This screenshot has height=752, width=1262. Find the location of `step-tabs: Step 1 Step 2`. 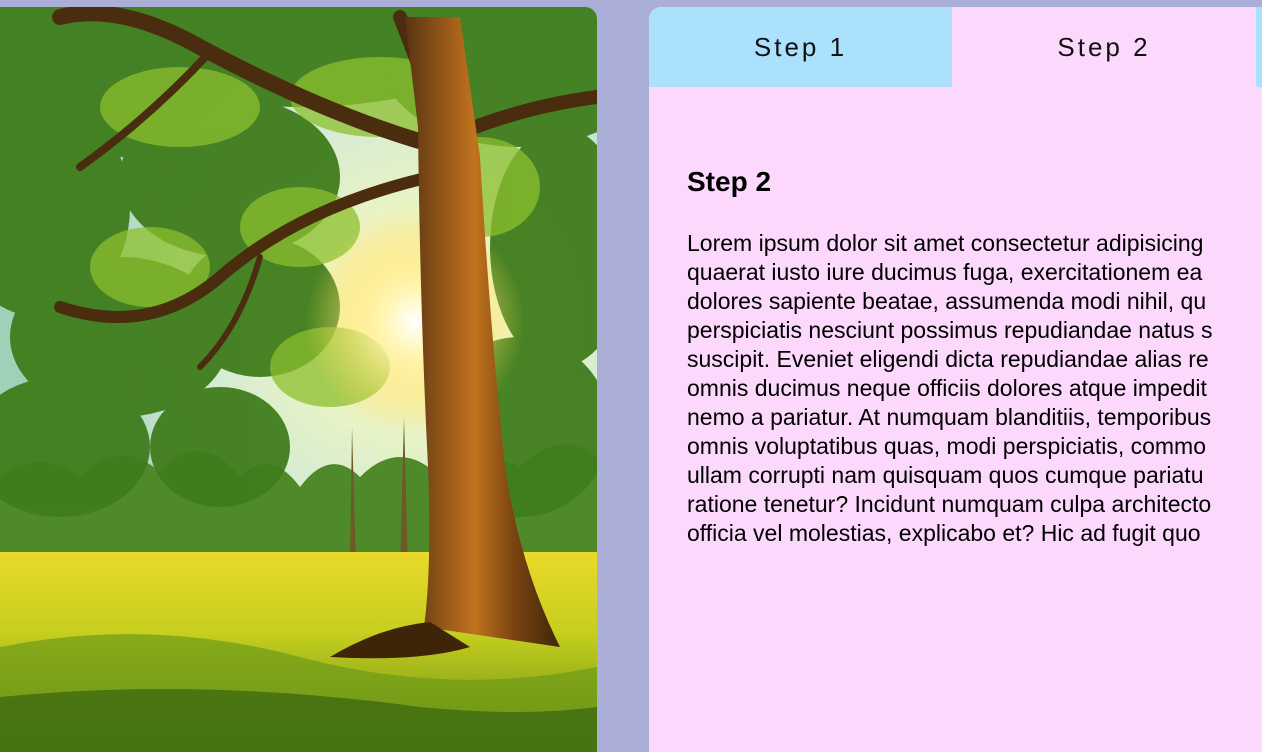

step-tabs: Step 1 Step 2 is located at coordinates (955, 47).